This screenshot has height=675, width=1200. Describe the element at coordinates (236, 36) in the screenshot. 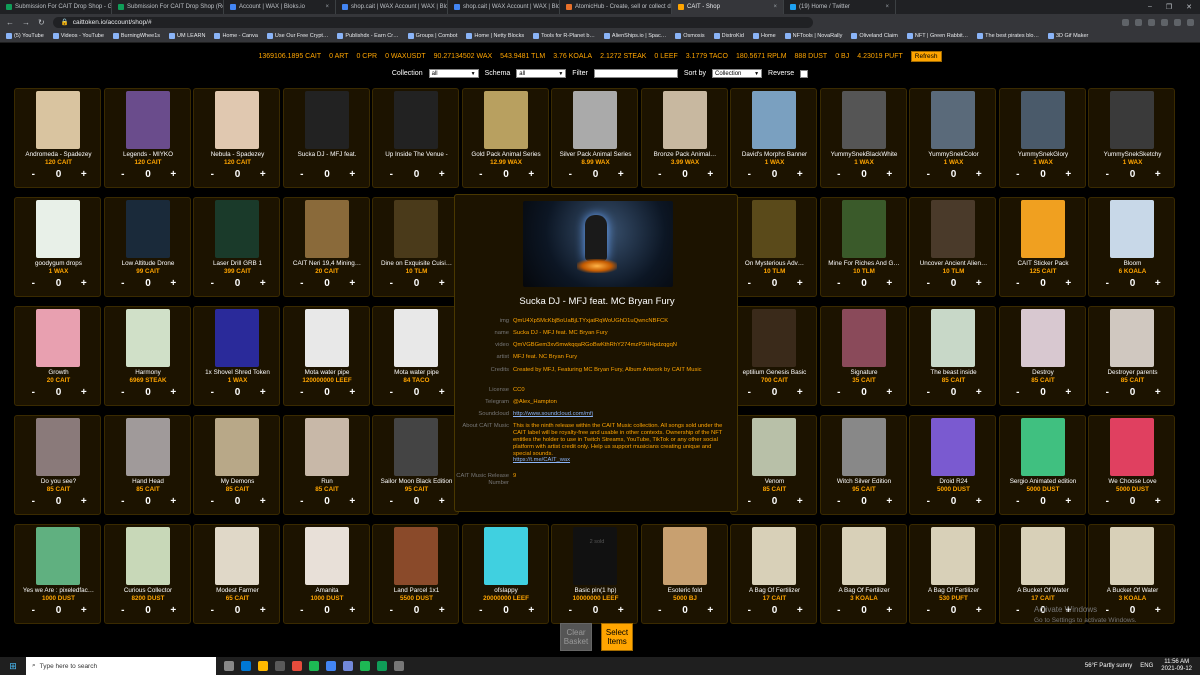

I see `bookmark-item: Home - Canva` at that location.